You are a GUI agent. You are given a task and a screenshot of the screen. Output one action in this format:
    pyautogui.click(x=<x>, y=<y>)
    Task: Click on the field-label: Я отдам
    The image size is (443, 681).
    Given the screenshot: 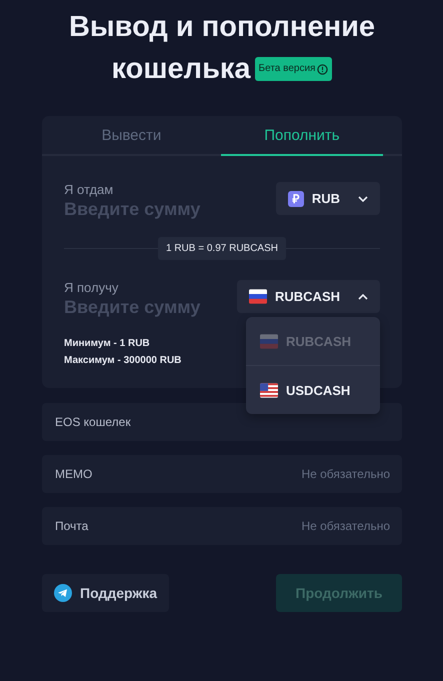 What is the action you would take?
    pyautogui.click(x=89, y=189)
    